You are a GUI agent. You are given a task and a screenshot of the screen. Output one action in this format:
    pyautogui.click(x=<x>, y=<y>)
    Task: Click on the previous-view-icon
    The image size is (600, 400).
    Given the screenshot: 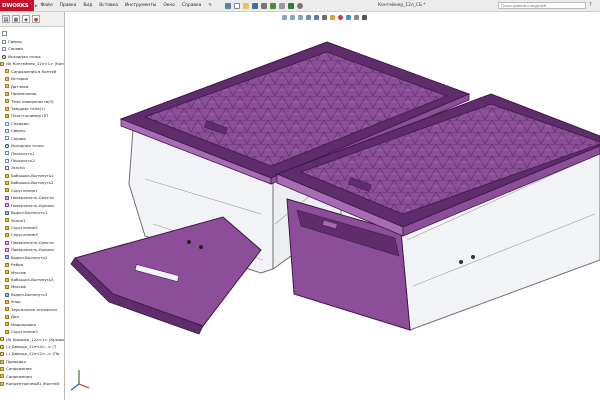 What is the action you would take?
    pyautogui.click(x=300, y=17)
    